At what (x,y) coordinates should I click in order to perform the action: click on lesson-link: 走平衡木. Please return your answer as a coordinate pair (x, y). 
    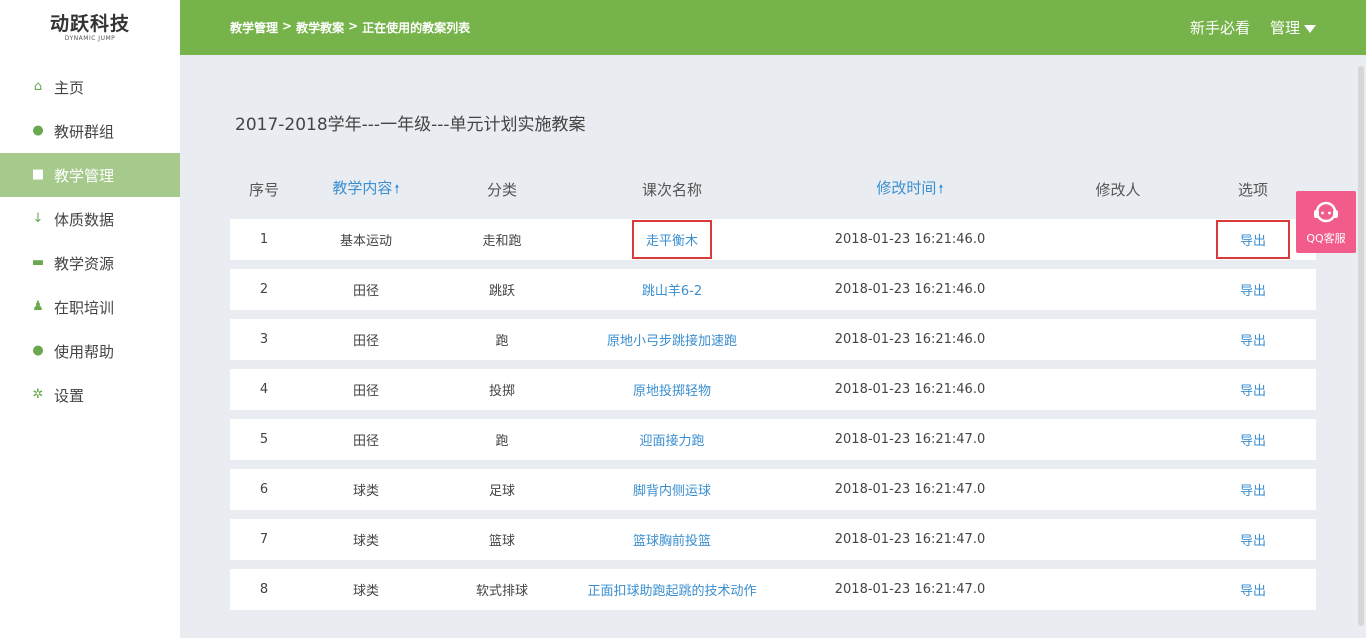
    Looking at the image, I should click on (671, 239).